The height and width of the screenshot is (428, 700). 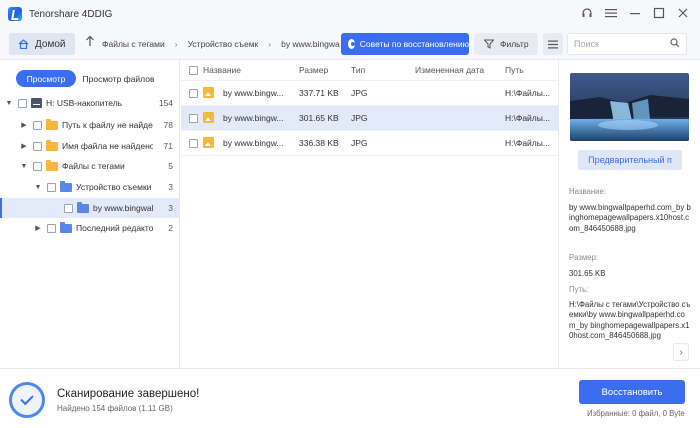 I want to click on select-all-cell, so click(x=192, y=70).